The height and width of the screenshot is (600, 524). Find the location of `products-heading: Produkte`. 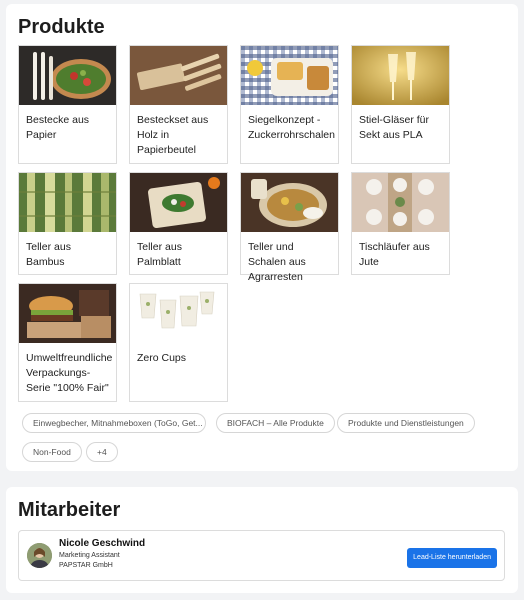

products-heading: Produkte is located at coordinates (61, 27).